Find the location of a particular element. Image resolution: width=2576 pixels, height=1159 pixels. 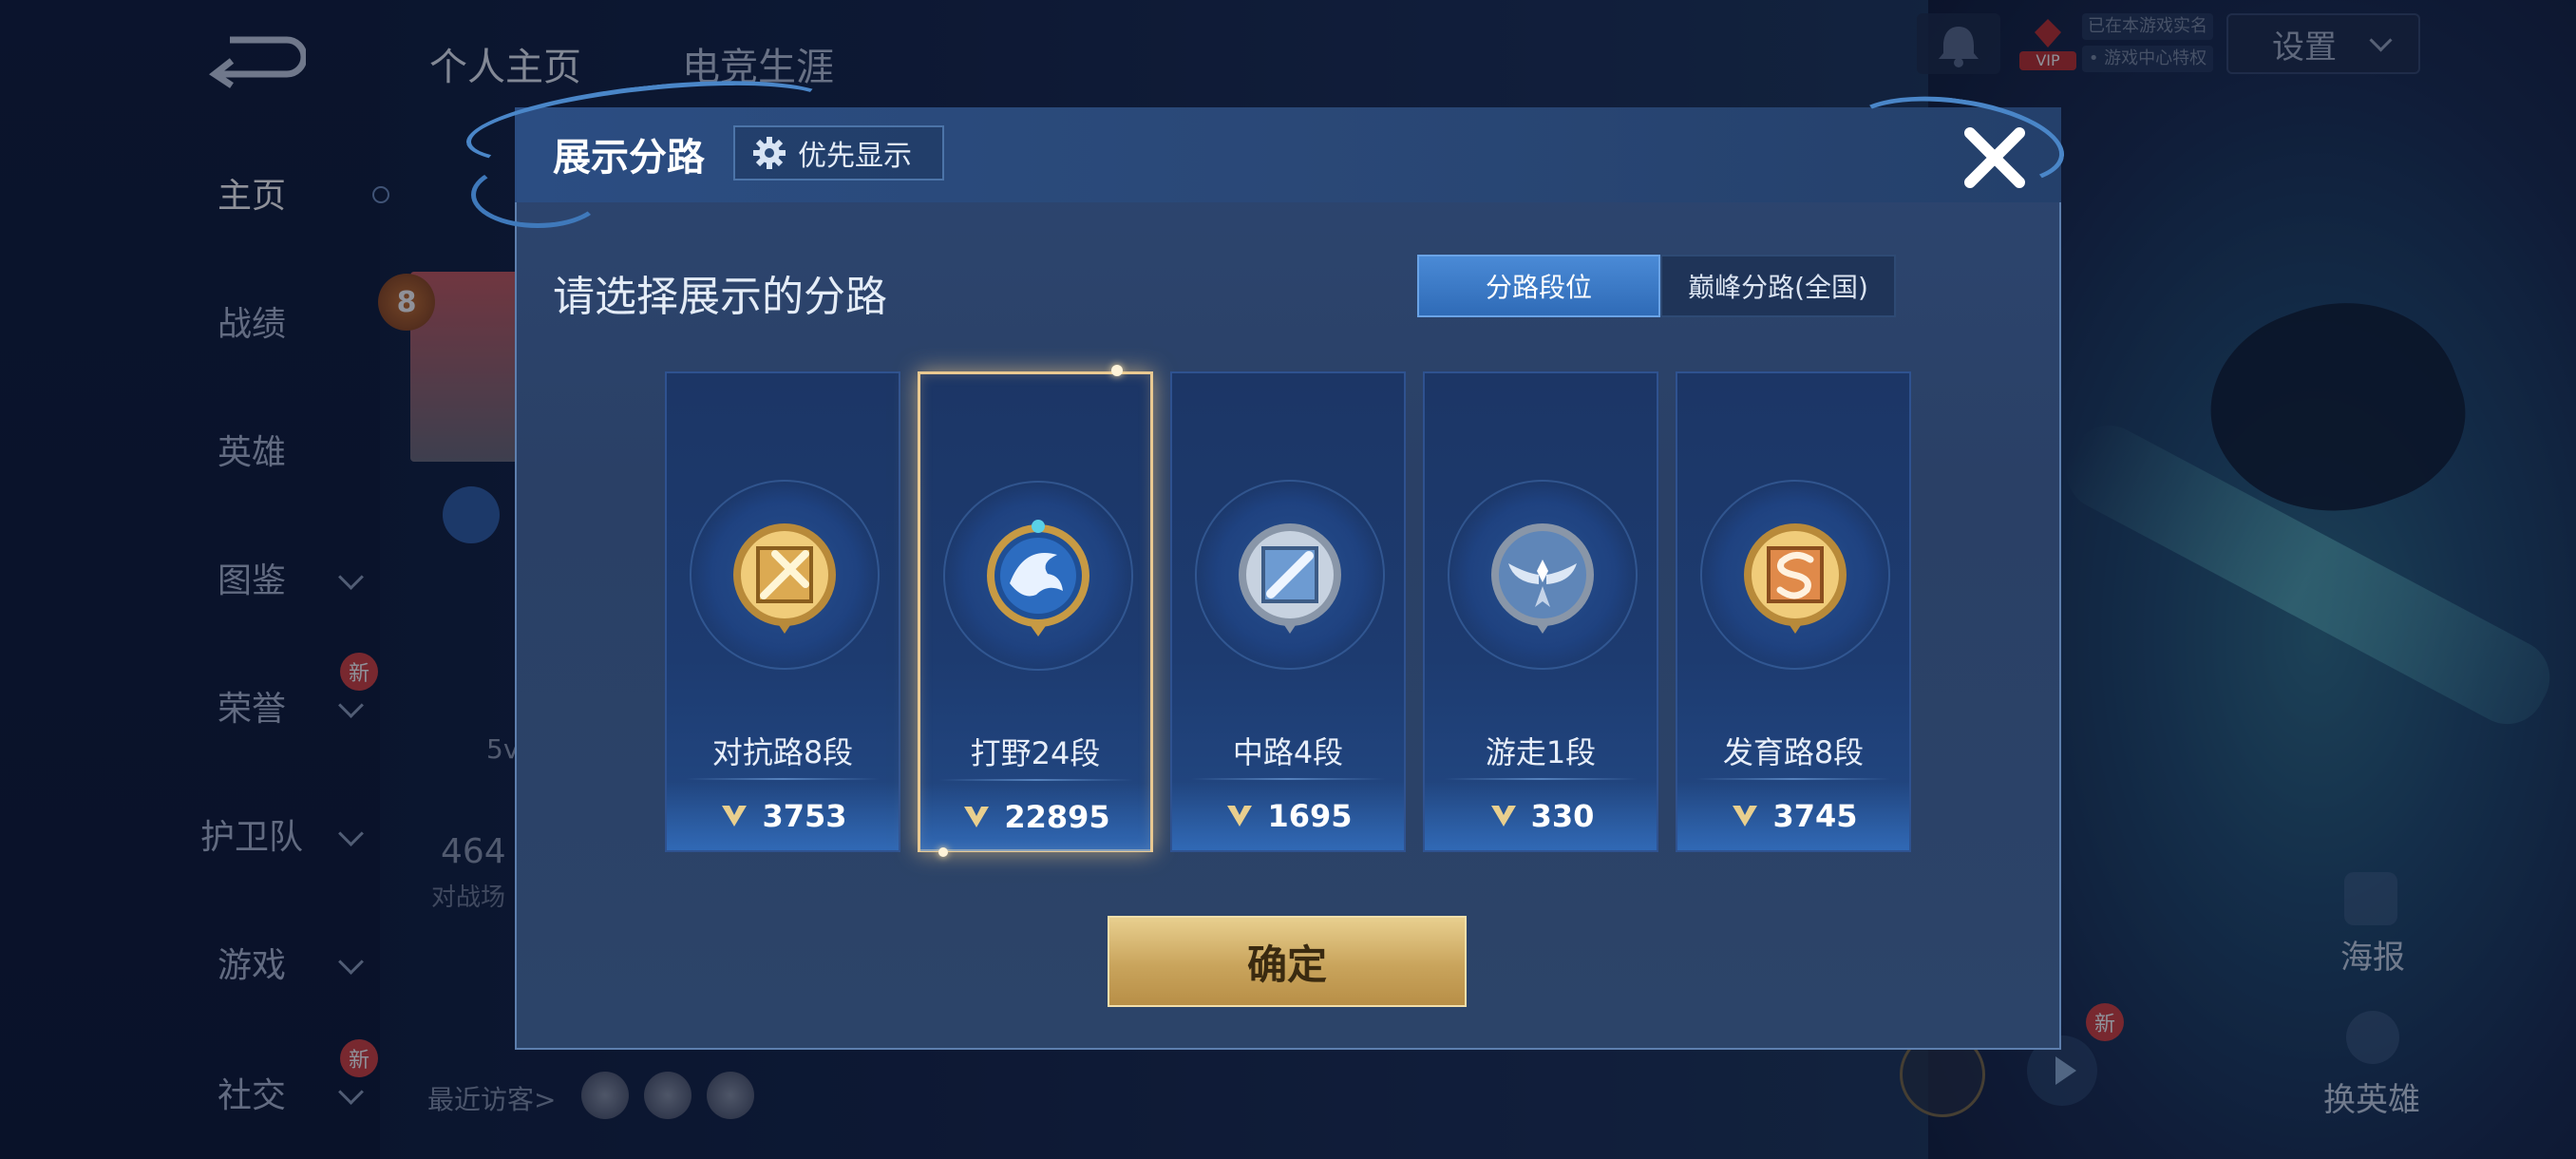

lane-points: 3745 is located at coordinates (1793, 816).